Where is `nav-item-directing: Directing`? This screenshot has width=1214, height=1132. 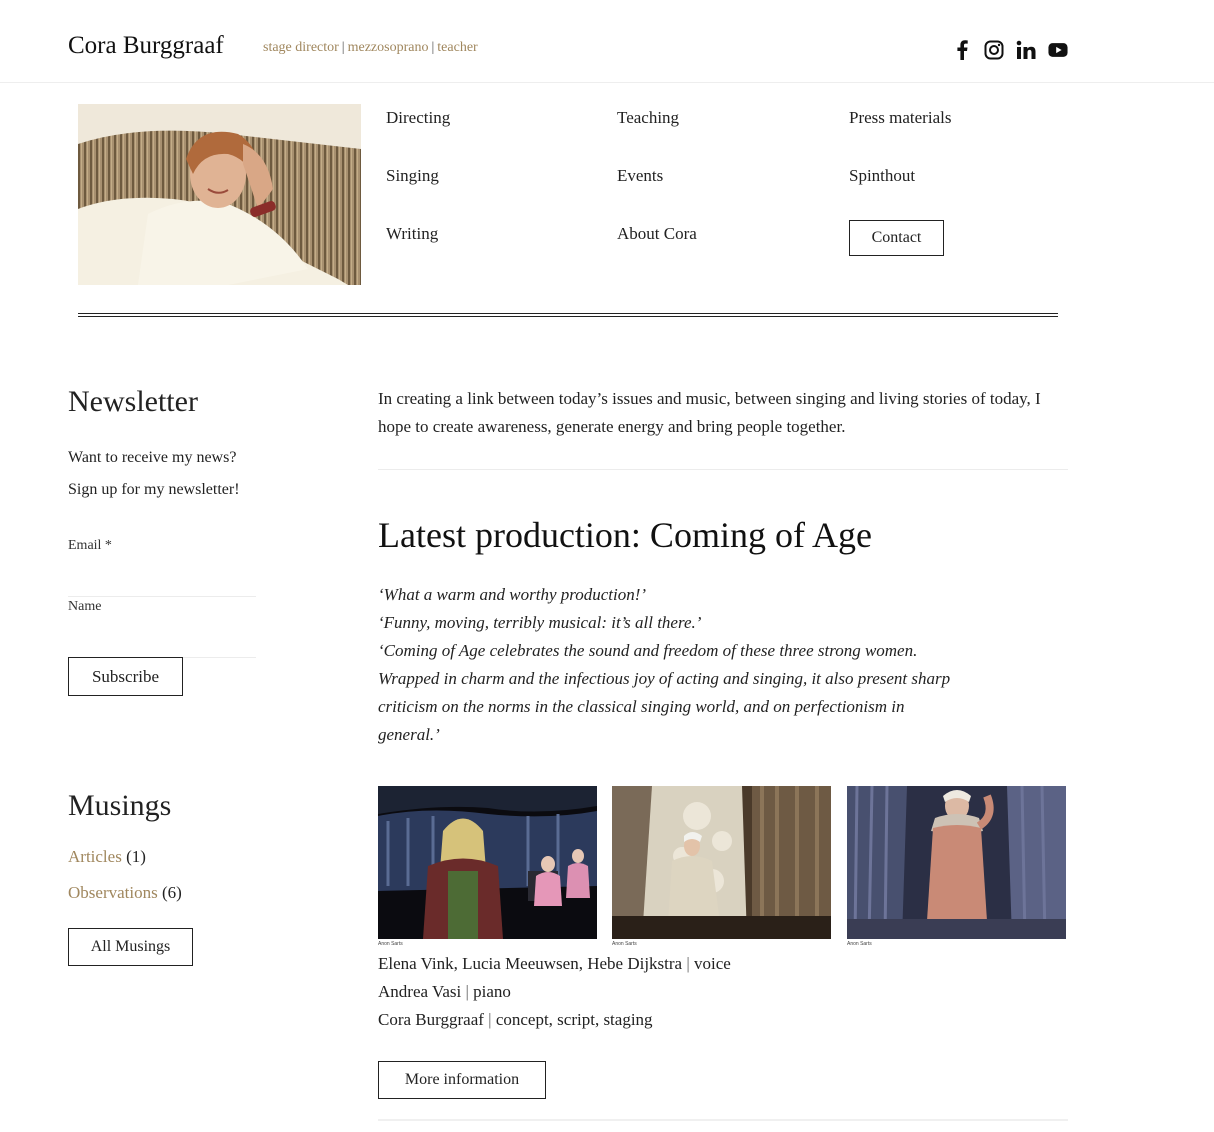
nav-item-directing: Directing is located at coordinates (418, 118).